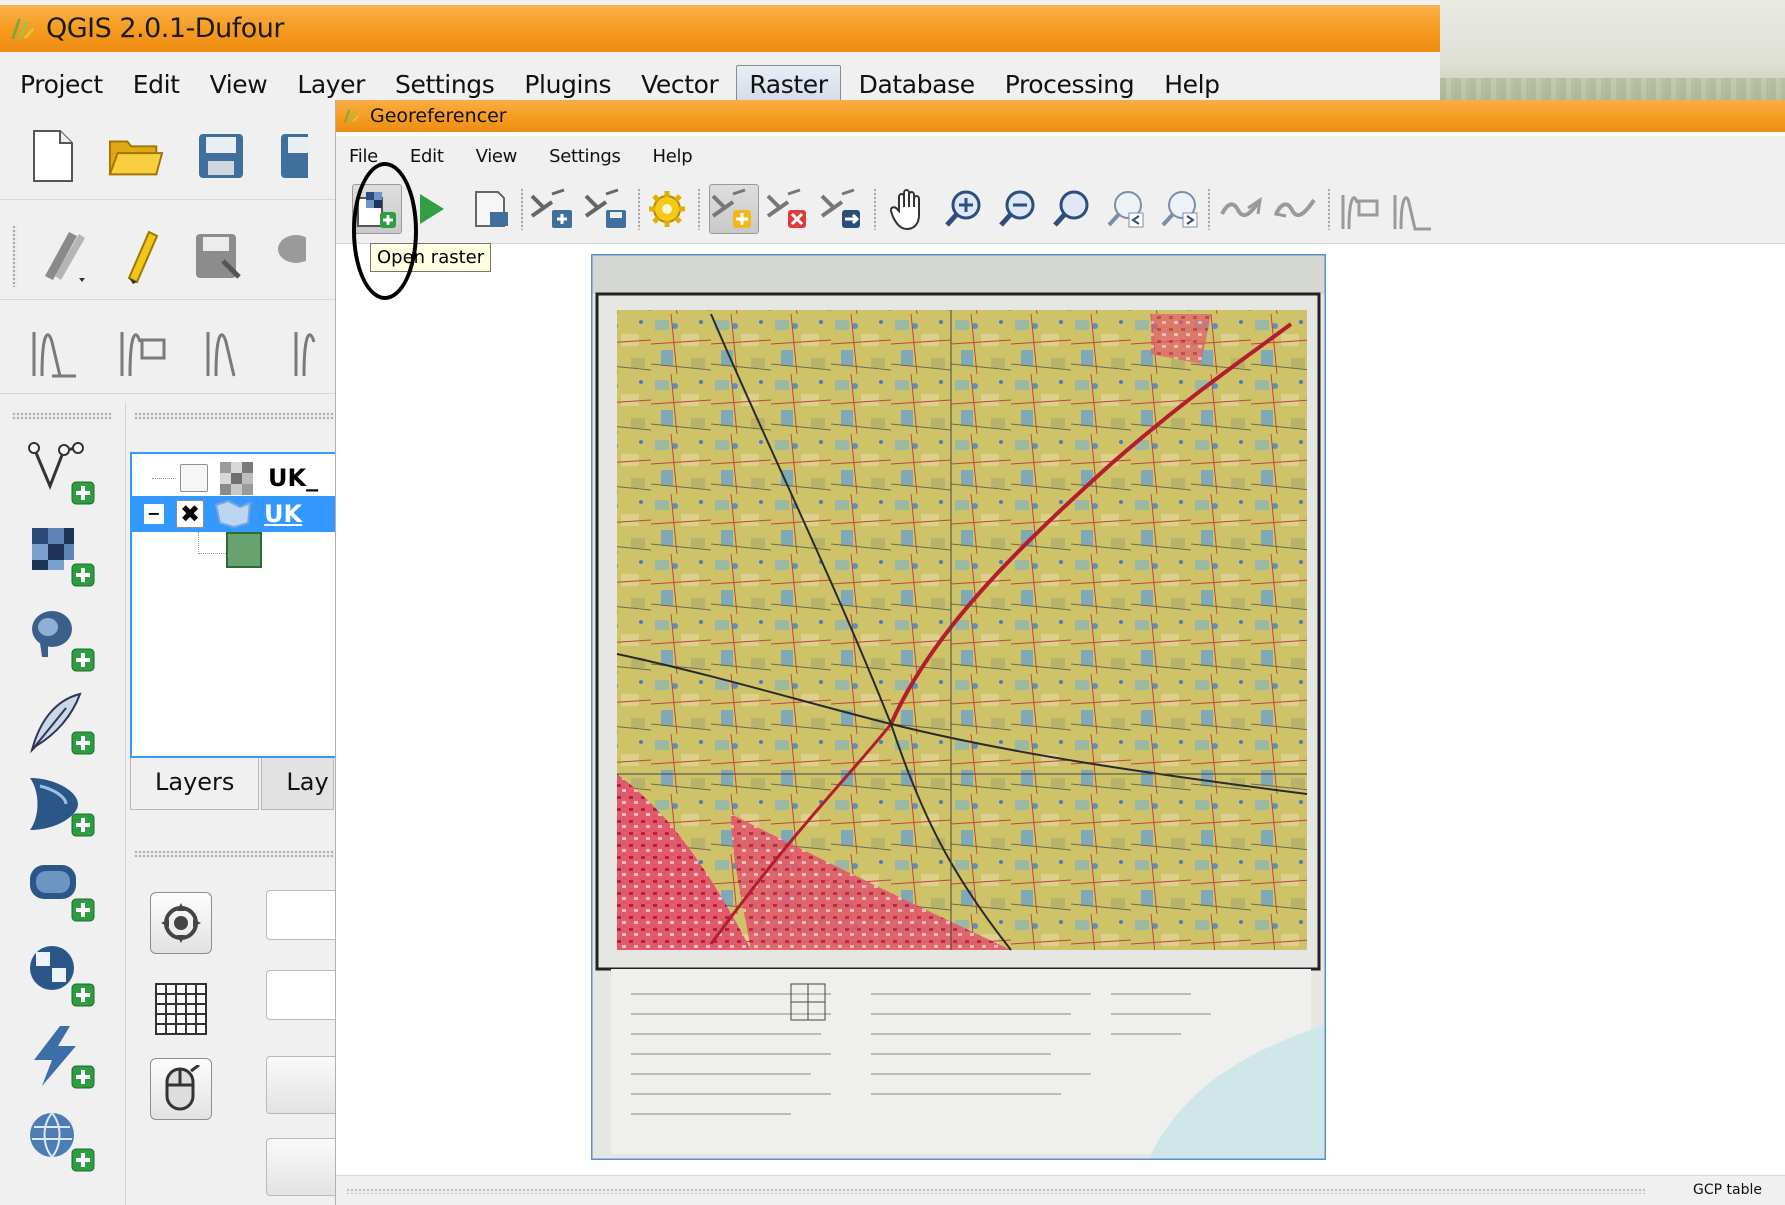 Image resolution: width=1785 pixels, height=1205 pixels. What do you see at coordinates (843, 209) in the screenshot?
I see `move-gcp-point-icon` at bounding box center [843, 209].